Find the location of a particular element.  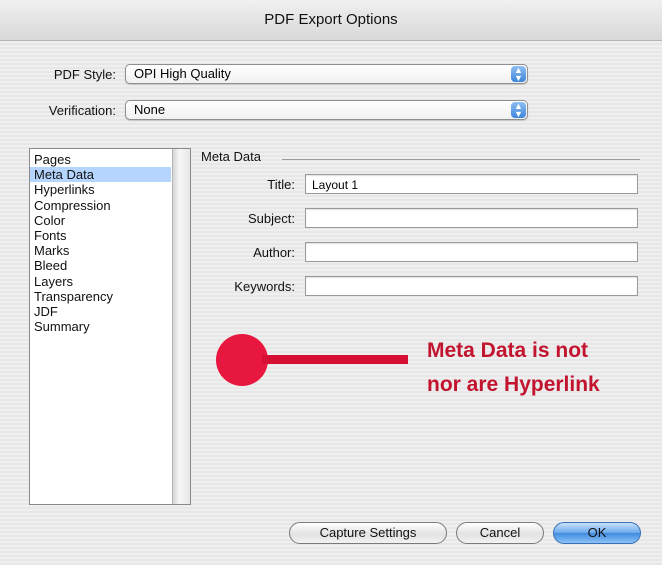

group-divider is located at coordinates (461, 159).